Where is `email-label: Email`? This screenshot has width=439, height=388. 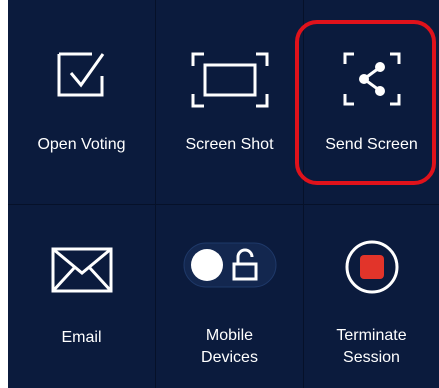
email-label: Email is located at coordinates (81, 337).